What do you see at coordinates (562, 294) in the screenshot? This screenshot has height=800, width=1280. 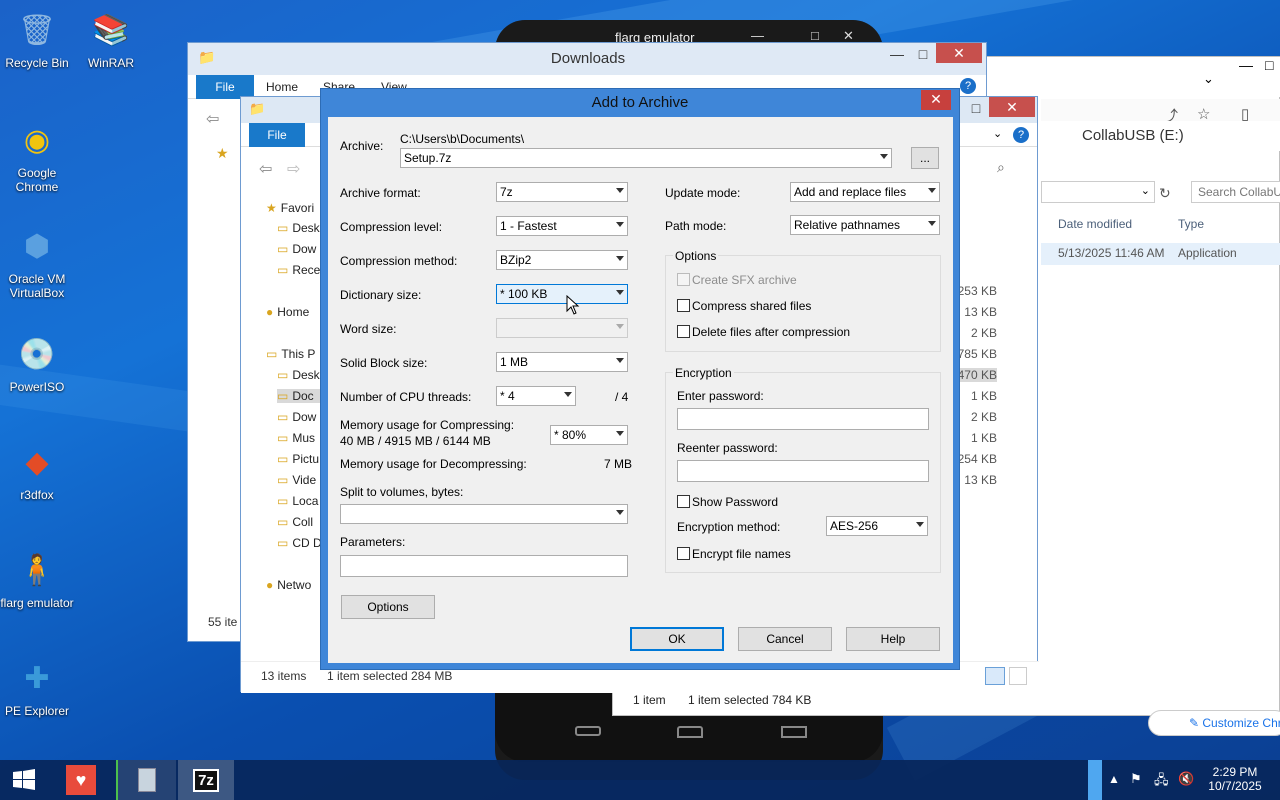 I see `dictionary-size-combo: * 100 KB` at bounding box center [562, 294].